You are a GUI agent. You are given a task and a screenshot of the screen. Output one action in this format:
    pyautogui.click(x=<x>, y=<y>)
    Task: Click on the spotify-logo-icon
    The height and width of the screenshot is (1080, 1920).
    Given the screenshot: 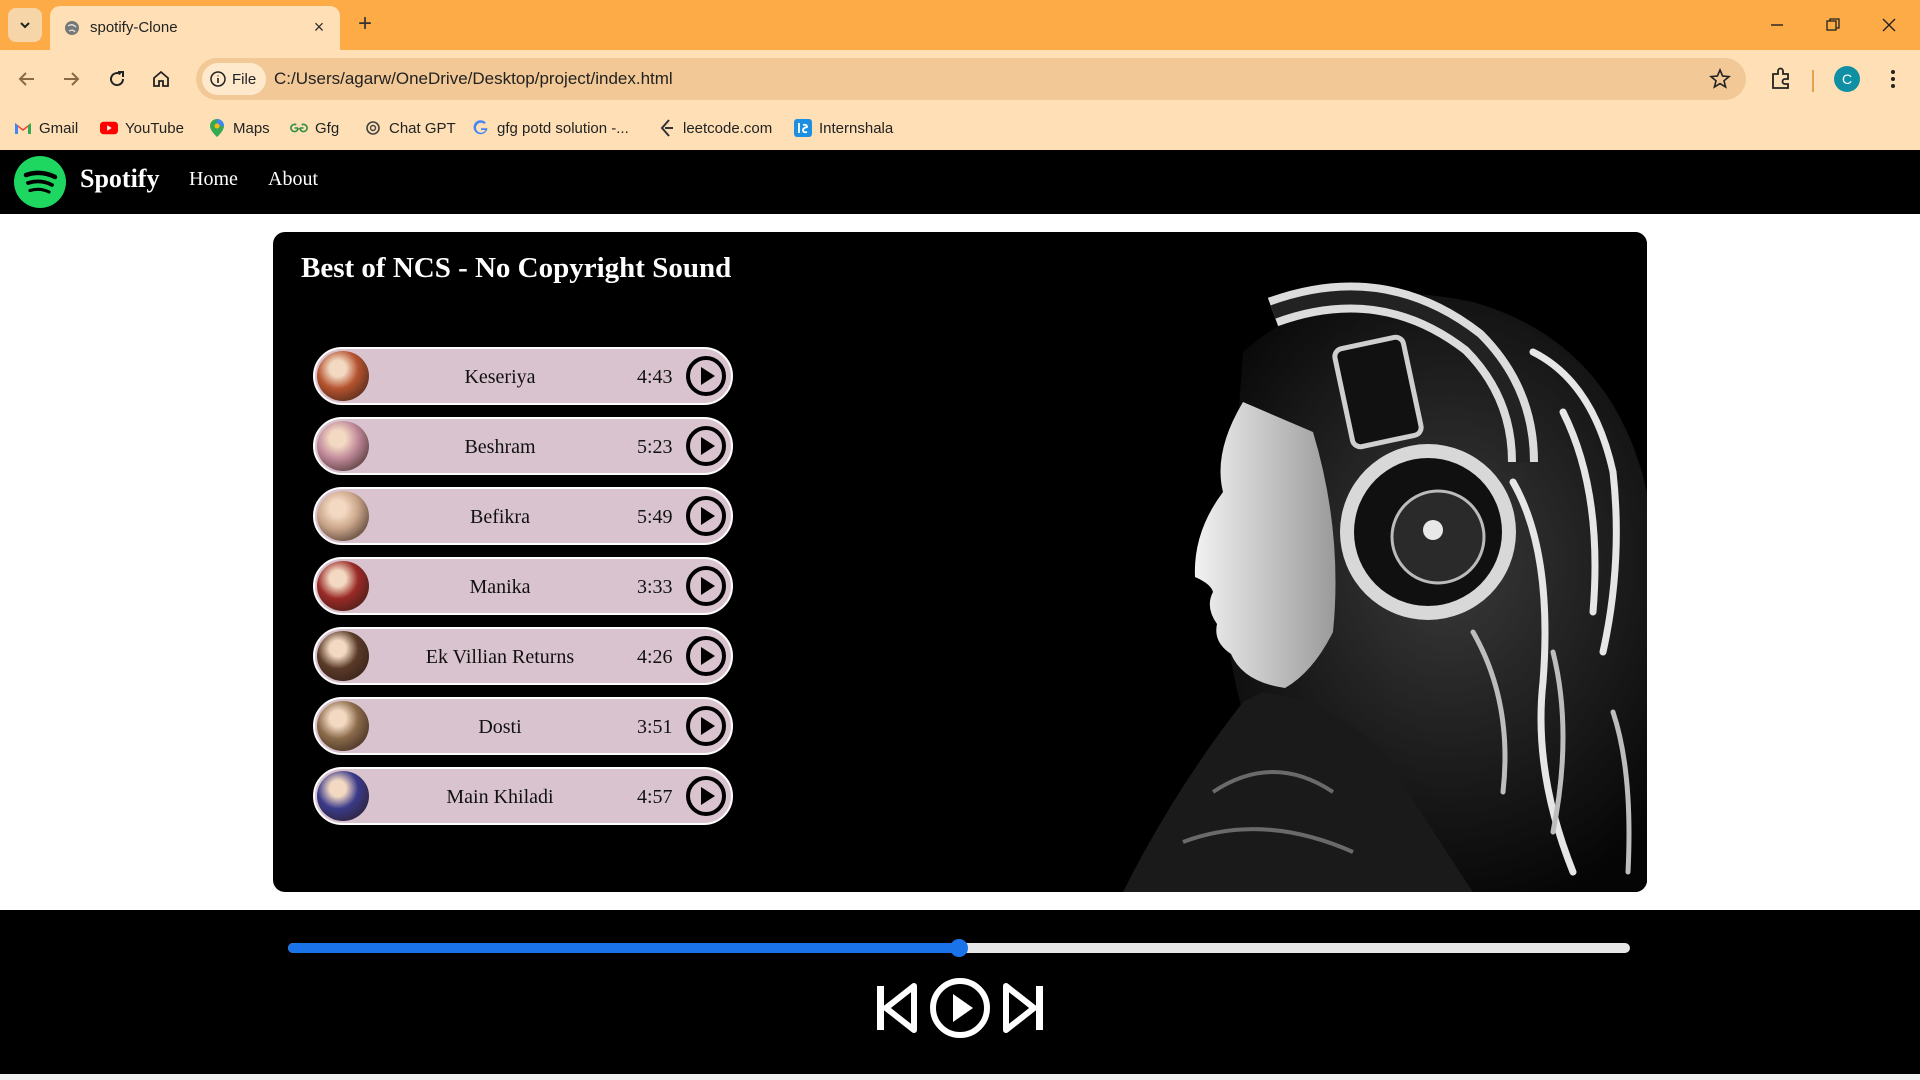 What is the action you would take?
    pyautogui.click(x=40, y=182)
    